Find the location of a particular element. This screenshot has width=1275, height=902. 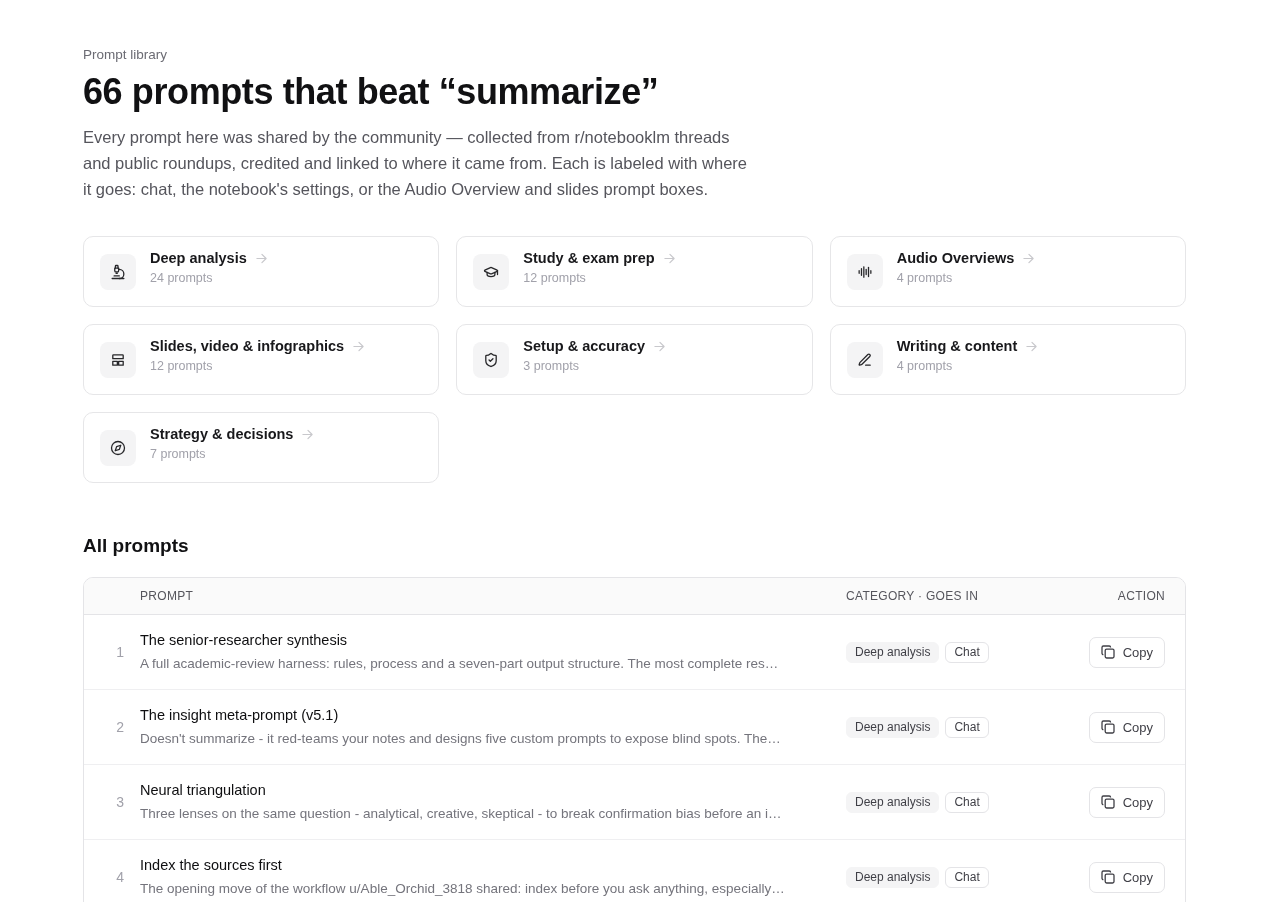

compass-icon is located at coordinates (118, 447).